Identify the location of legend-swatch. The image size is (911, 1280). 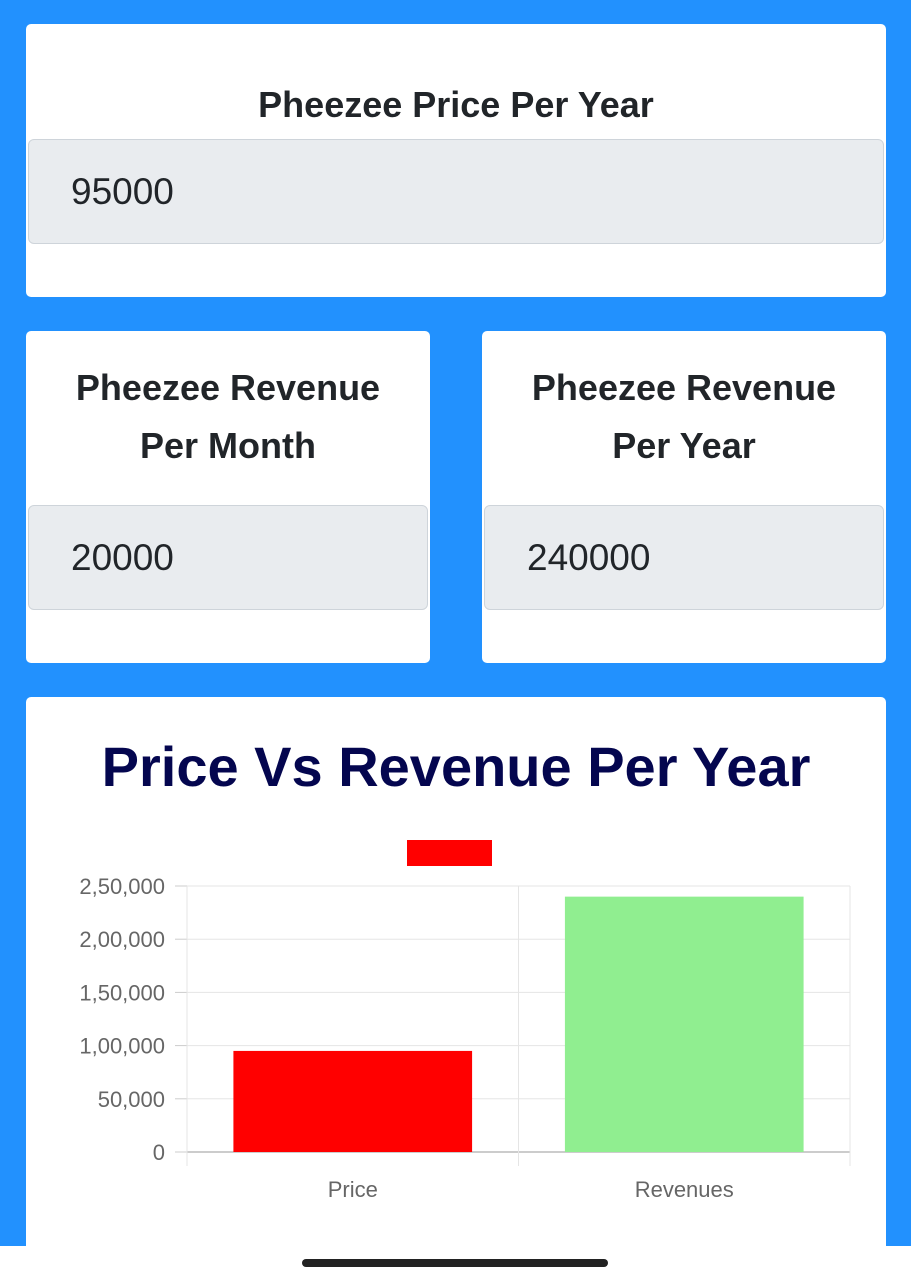
(449, 853).